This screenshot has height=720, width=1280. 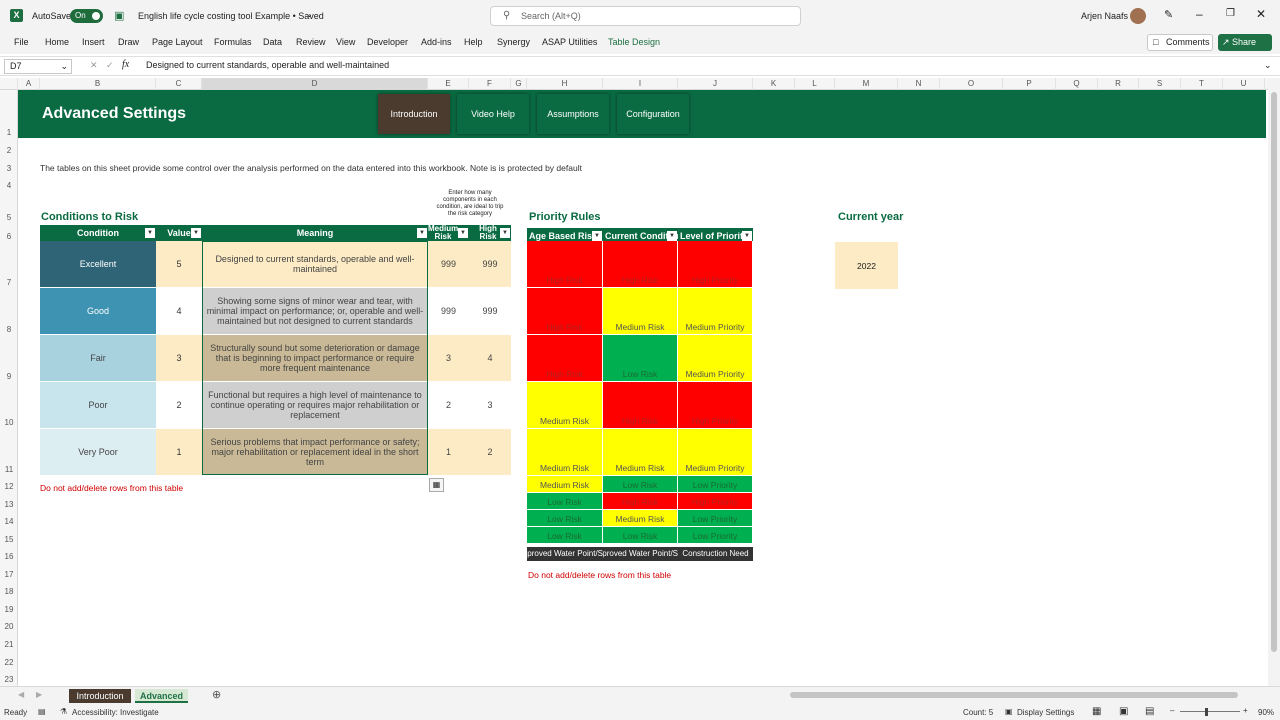 What do you see at coordinates (115, 712) in the screenshot?
I see `accessibility-status: Accessibility: Investigate` at bounding box center [115, 712].